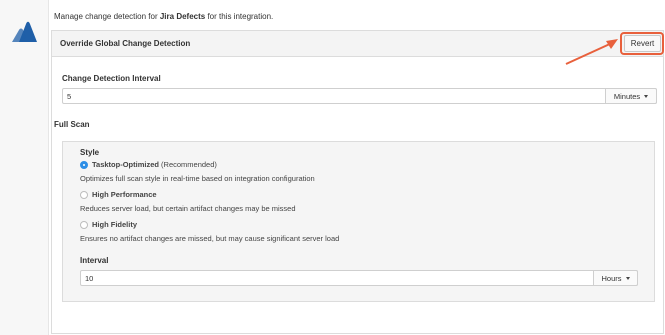  Describe the element at coordinates (114, 224) in the screenshot. I see `option-high-fidelity-name: High Fidelity` at that location.